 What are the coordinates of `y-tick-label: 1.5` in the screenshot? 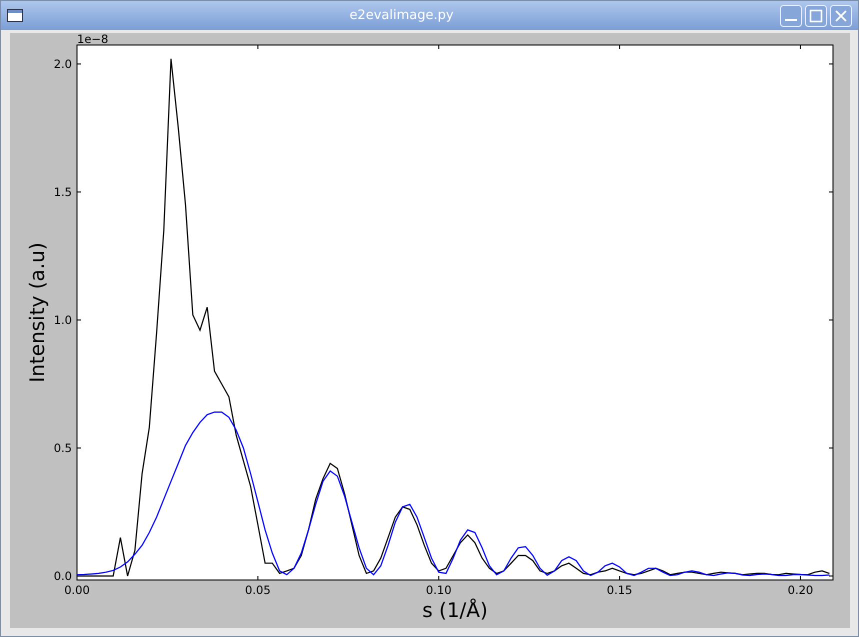 It's located at (63, 191).